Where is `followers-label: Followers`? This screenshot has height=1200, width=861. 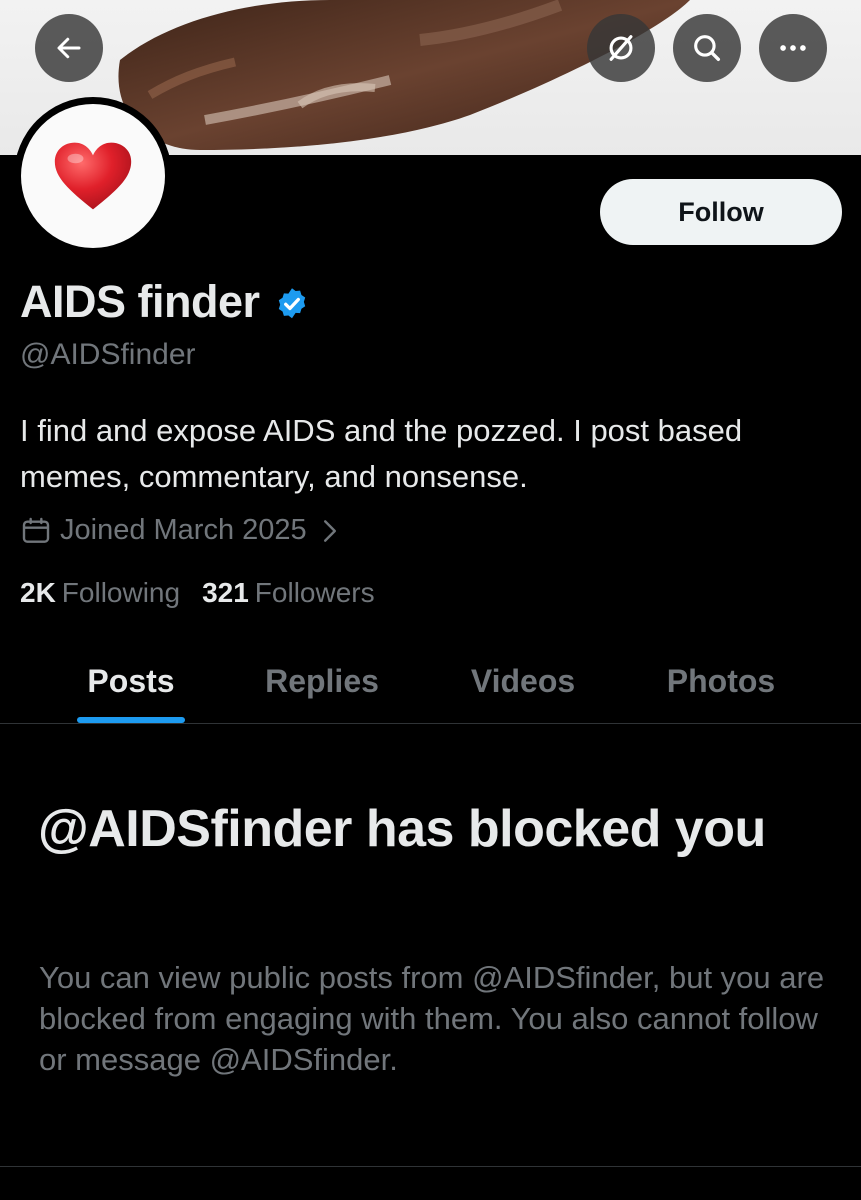 followers-label: Followers is located at coordinates (314, 592).